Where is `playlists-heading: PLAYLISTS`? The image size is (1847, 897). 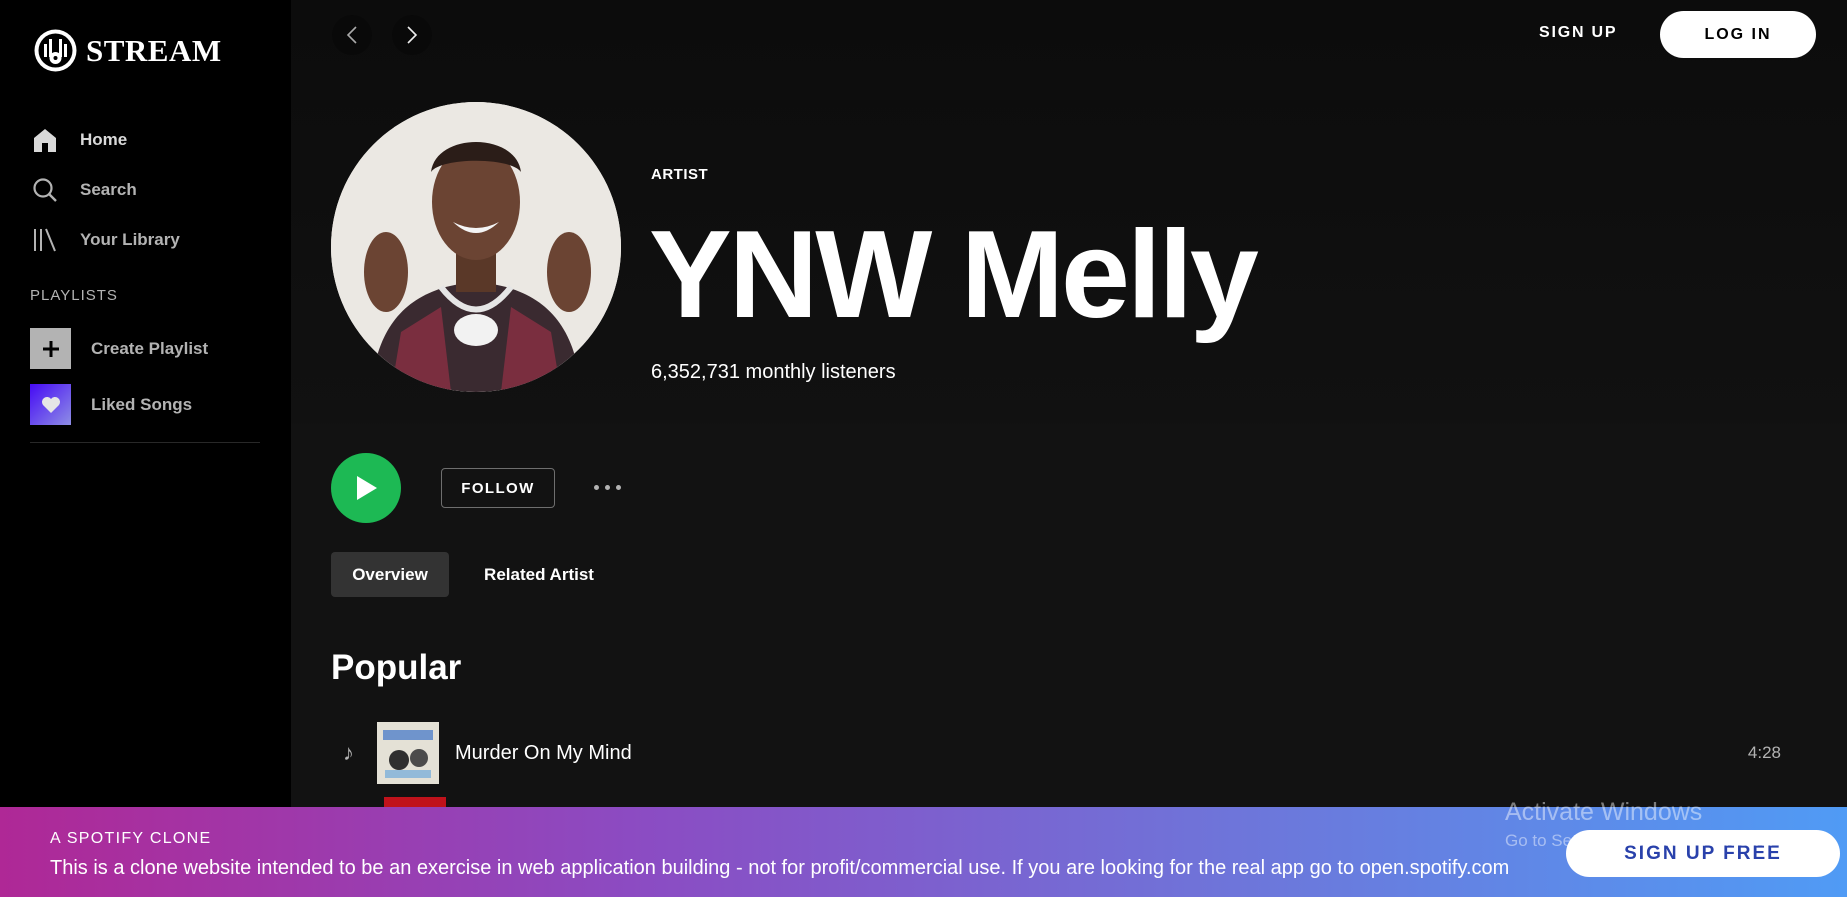 playlists-heading: PLAYLISTS is located at coordinates (74, 295).